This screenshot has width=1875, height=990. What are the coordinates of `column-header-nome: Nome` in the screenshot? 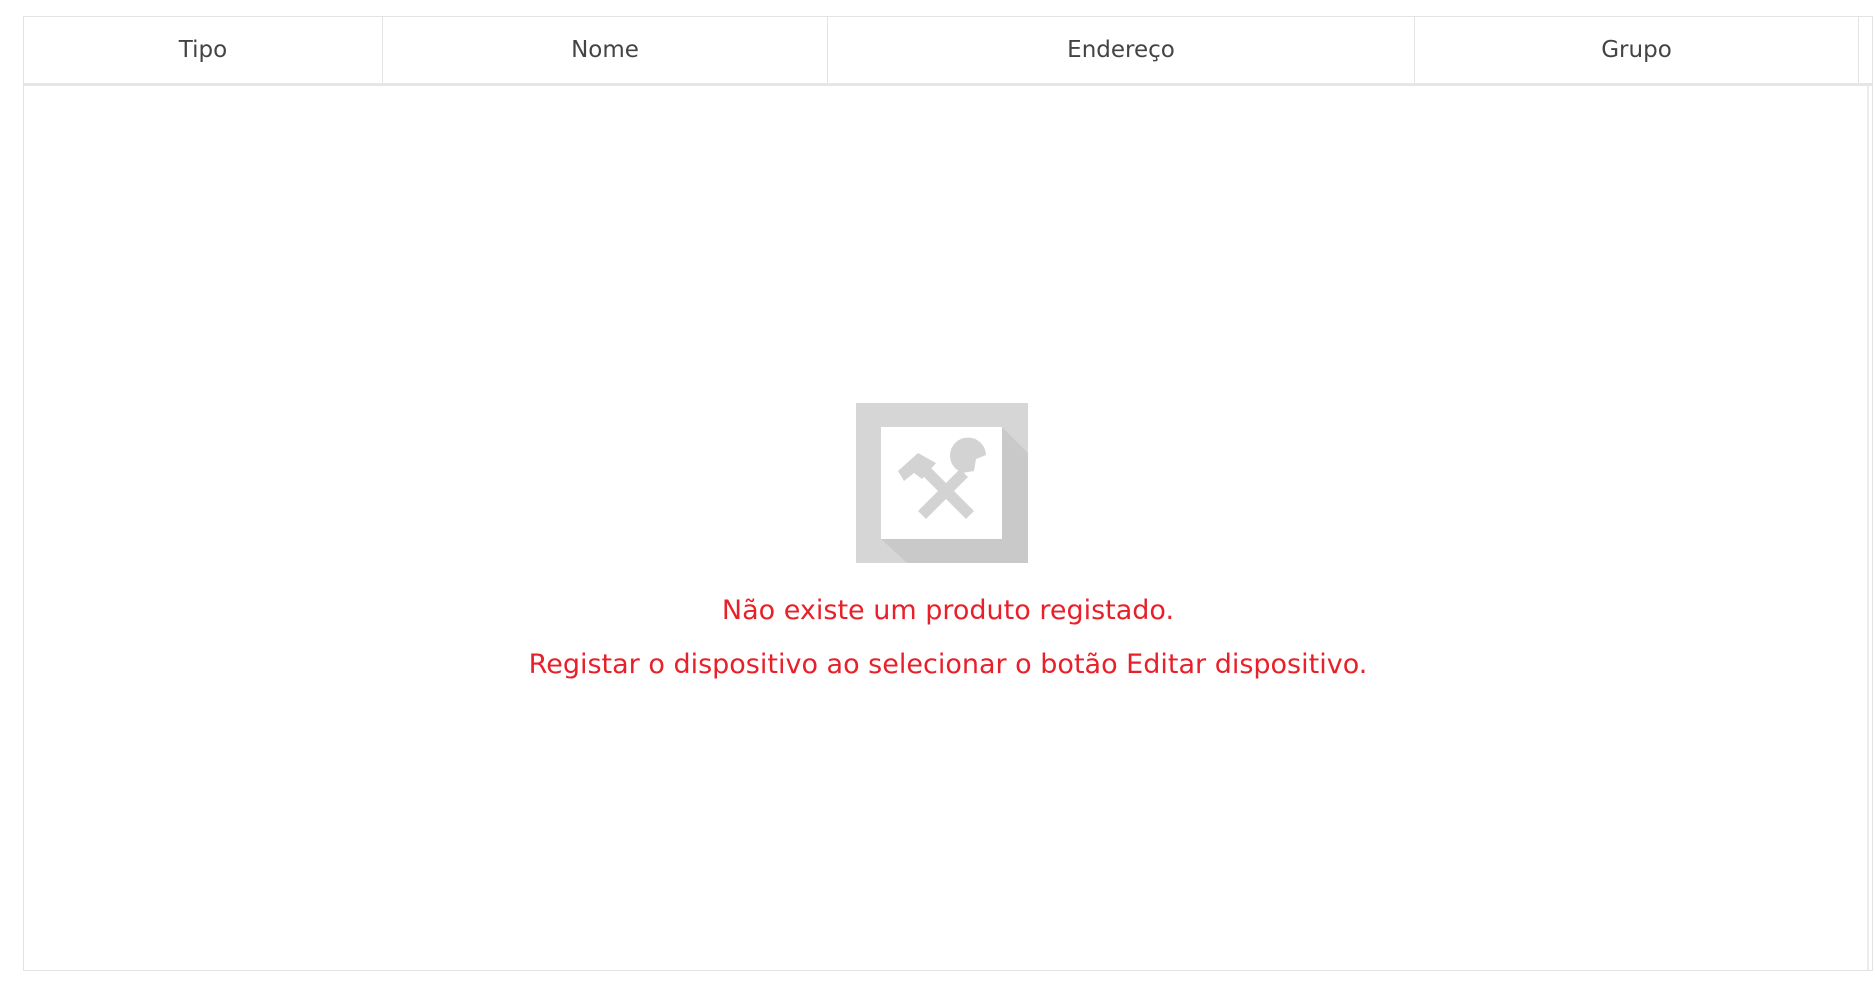 It's located at (605, 50).